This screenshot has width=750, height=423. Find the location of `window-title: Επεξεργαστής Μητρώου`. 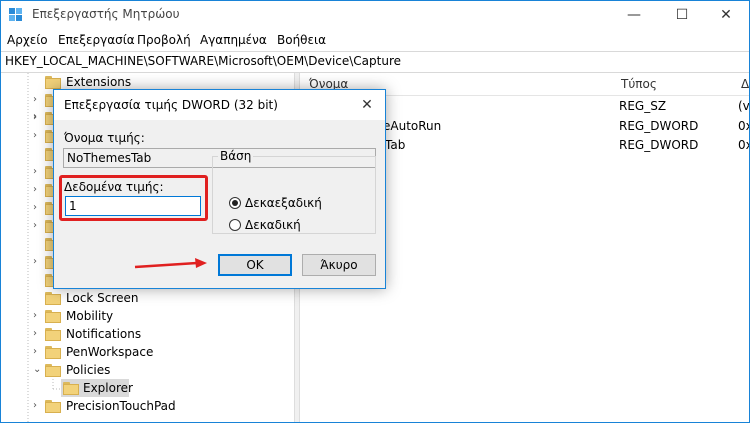

window-title: Επεξεργαστής Μητρώου is located at coordinates (106, 14).